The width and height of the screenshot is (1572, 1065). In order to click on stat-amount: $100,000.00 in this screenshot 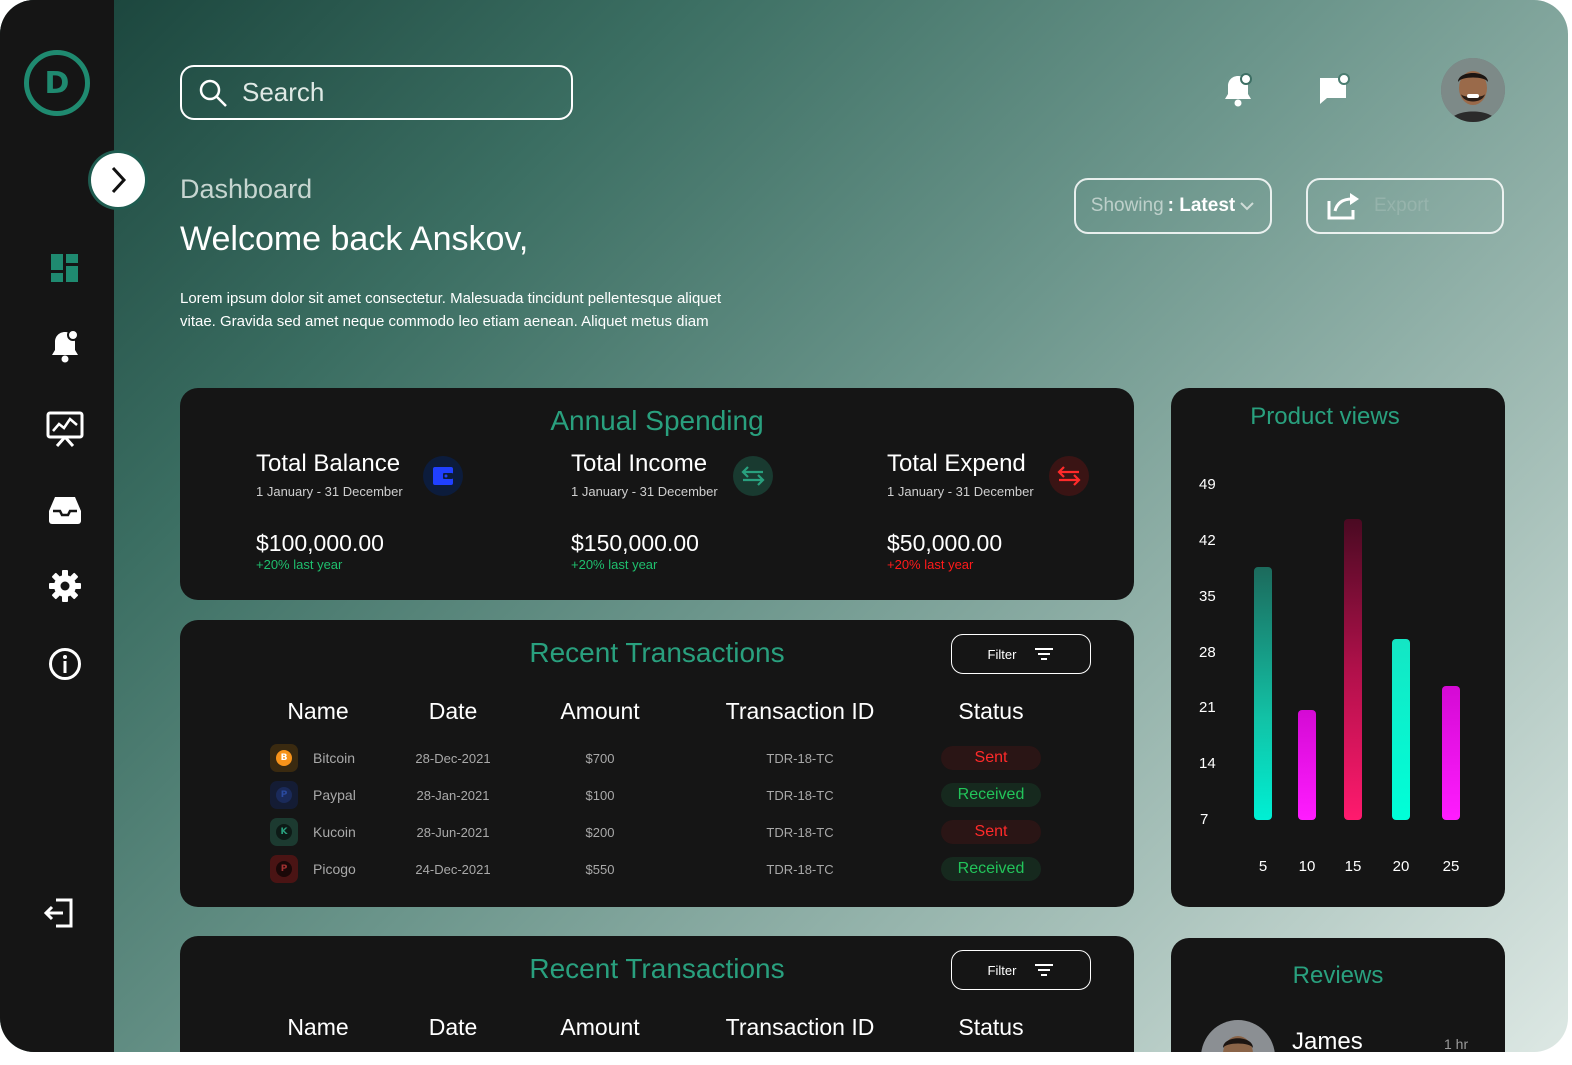, I will do `click(320, 543)`.